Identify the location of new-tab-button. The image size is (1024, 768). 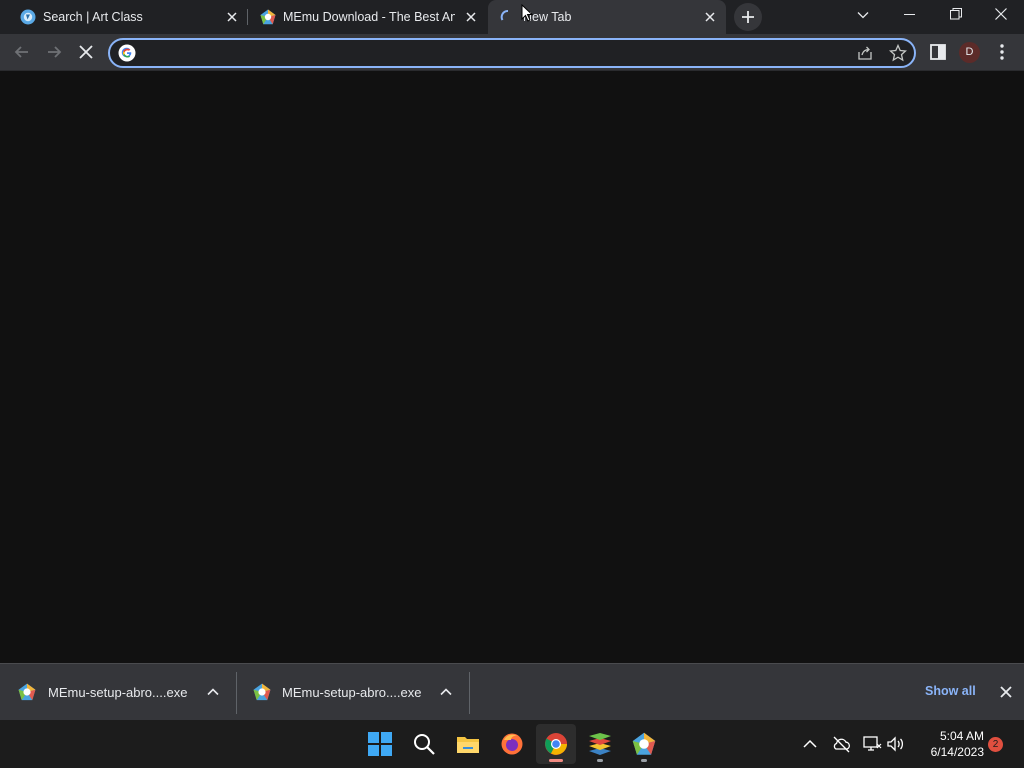
(748, 17).